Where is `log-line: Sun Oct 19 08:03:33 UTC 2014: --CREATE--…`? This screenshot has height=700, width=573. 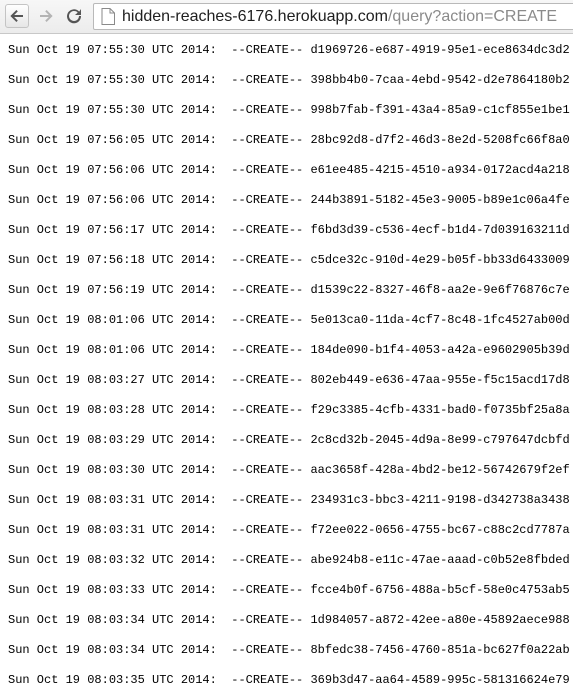
log-line: Sun Oct 19 08:03:33 UTC 2014: --CREATE--… is located at coordinates (289, 590).